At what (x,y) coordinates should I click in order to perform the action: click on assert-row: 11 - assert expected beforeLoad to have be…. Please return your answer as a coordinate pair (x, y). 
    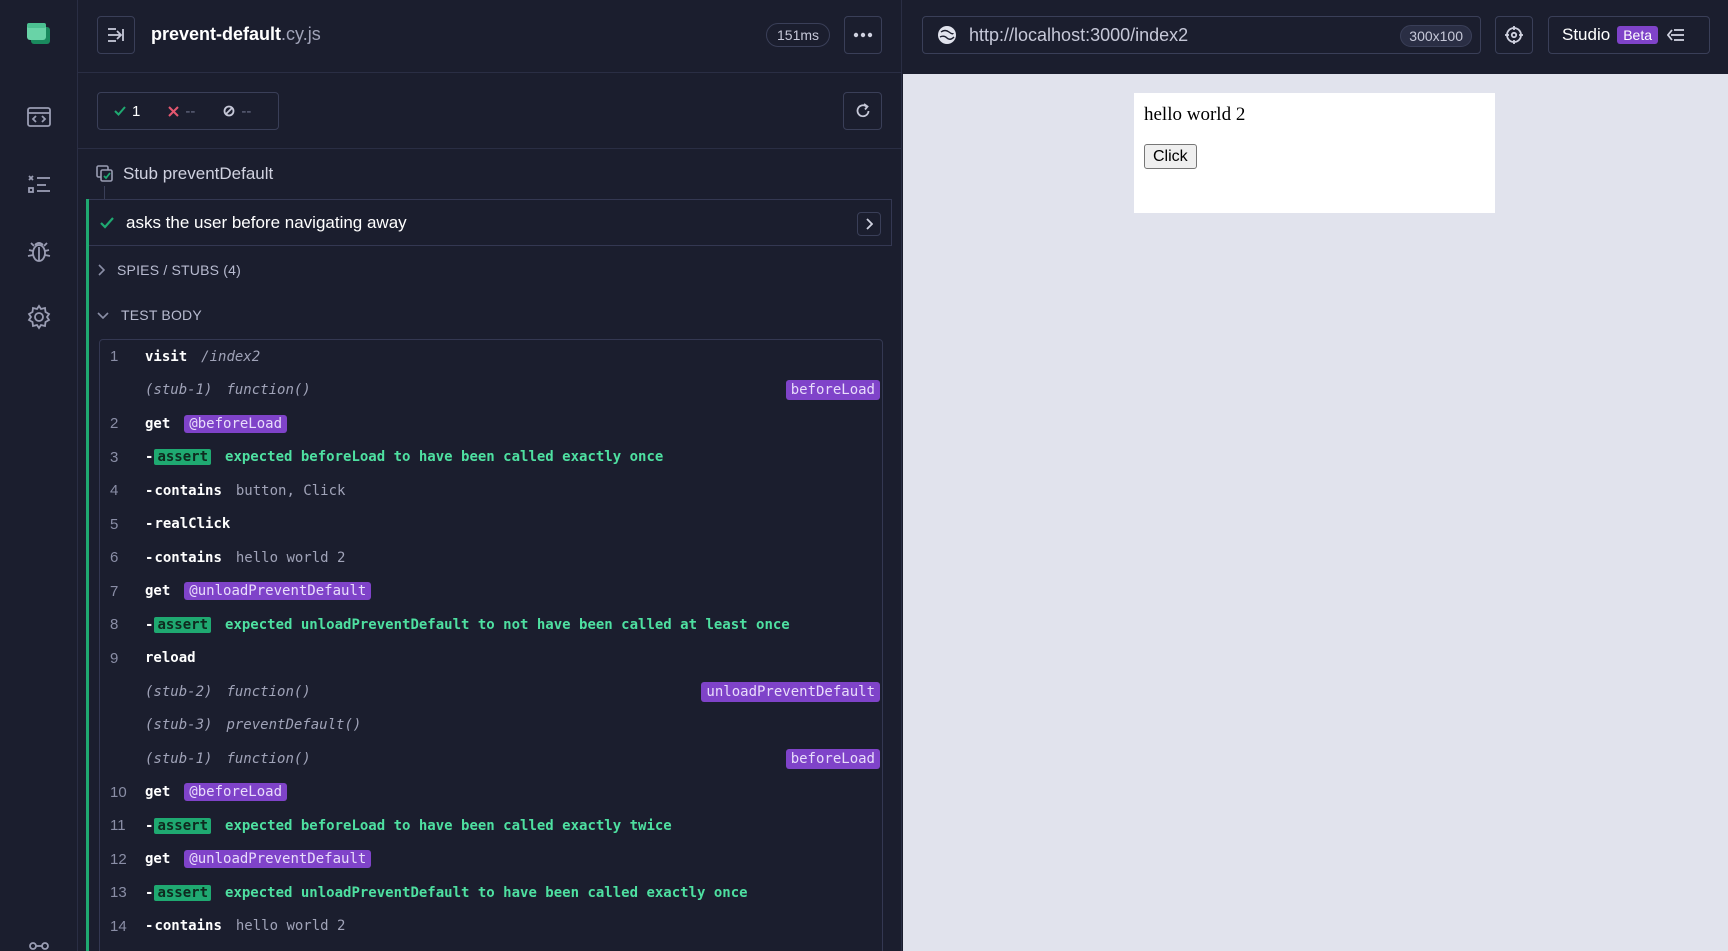
    Looking at the image, I should click on (491, 825).